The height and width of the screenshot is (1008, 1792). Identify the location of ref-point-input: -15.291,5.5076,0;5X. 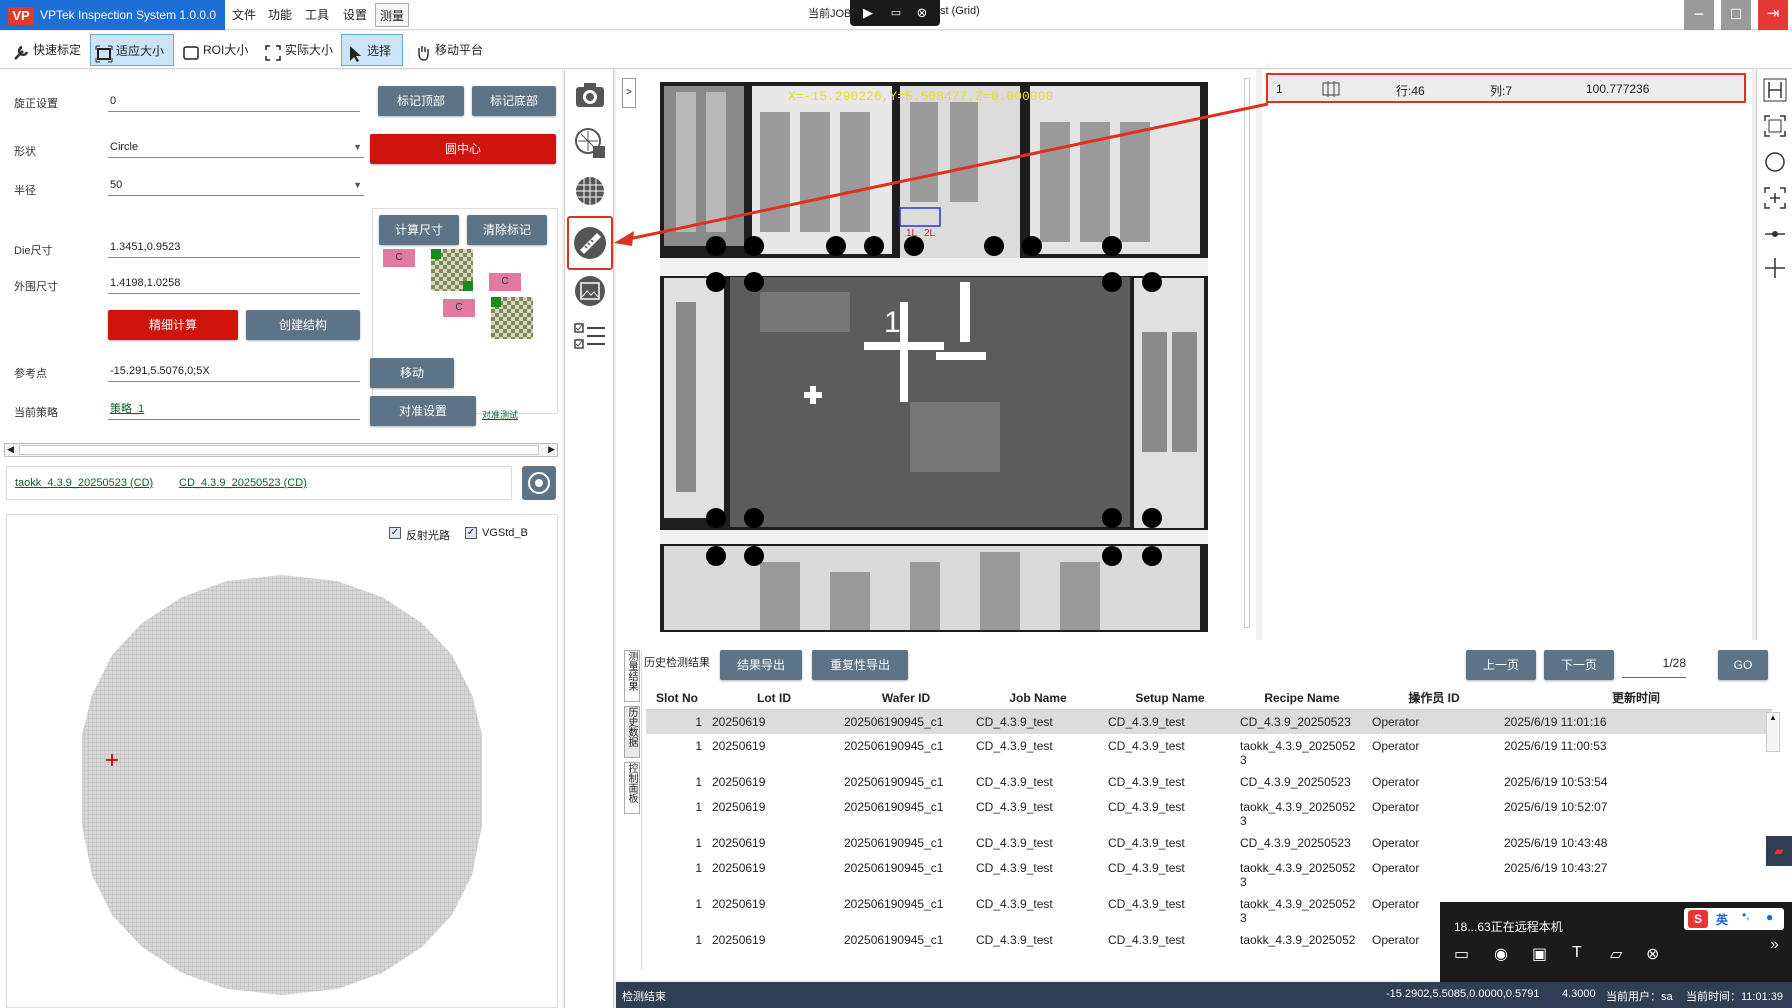
(234, 371).